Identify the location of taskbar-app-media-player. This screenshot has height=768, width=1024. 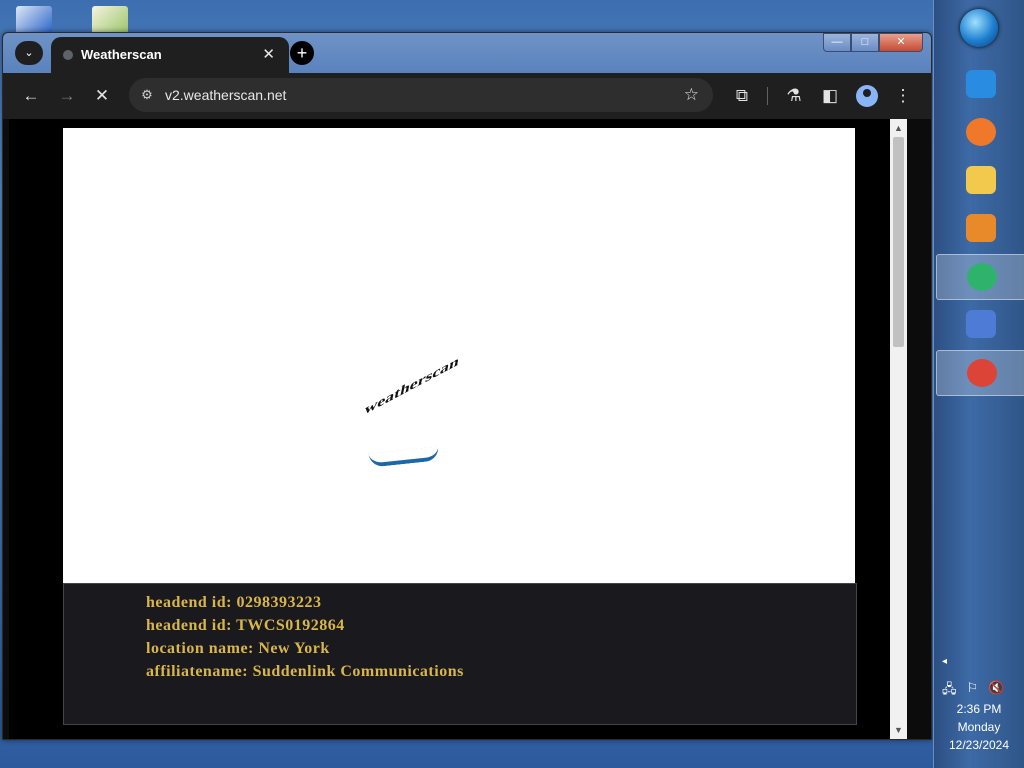
(980, 228).